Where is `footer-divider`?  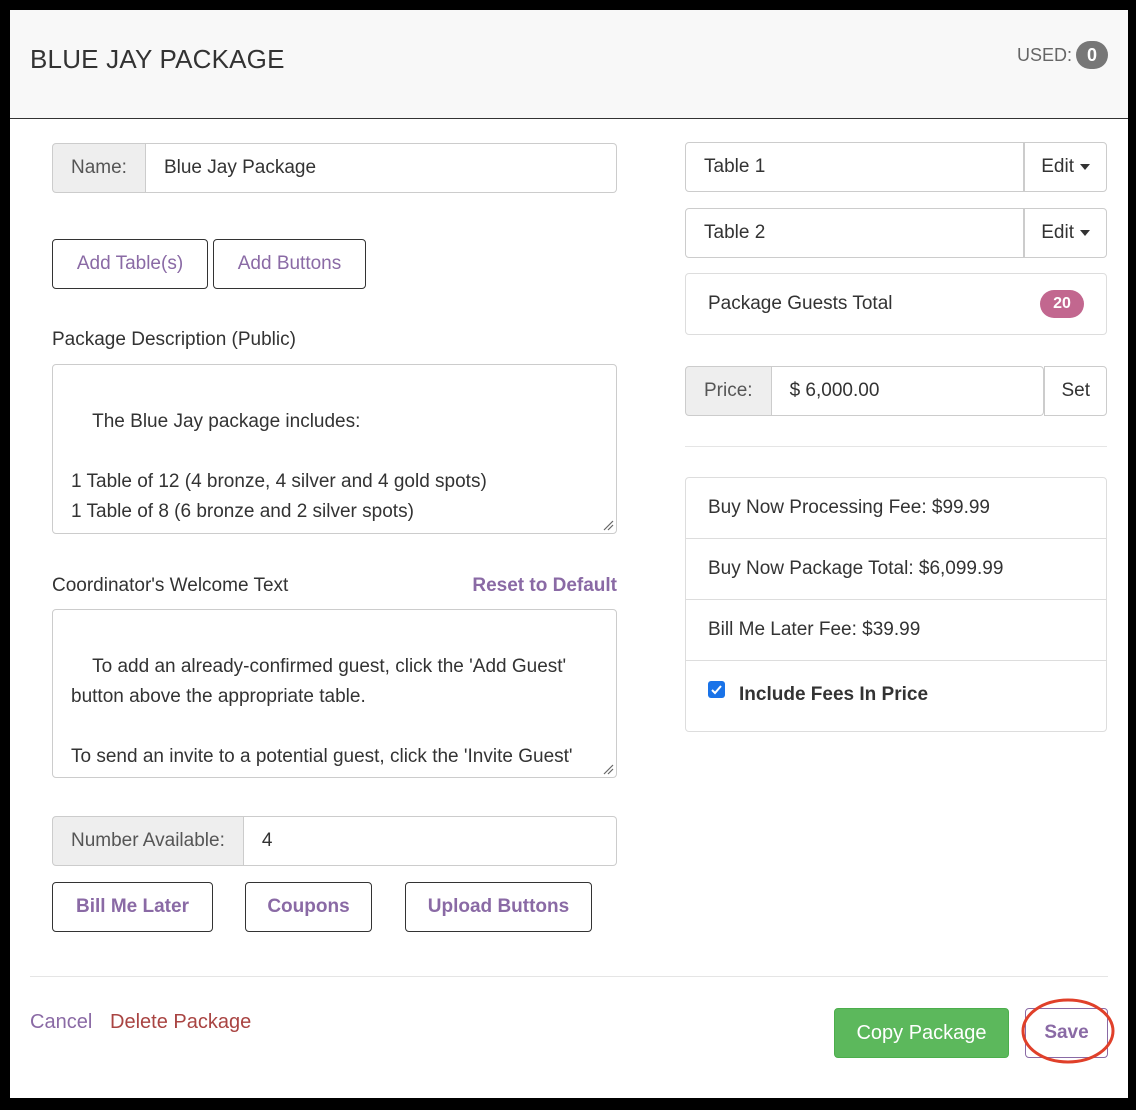
footer-divider is located at coordinates (569, 976).